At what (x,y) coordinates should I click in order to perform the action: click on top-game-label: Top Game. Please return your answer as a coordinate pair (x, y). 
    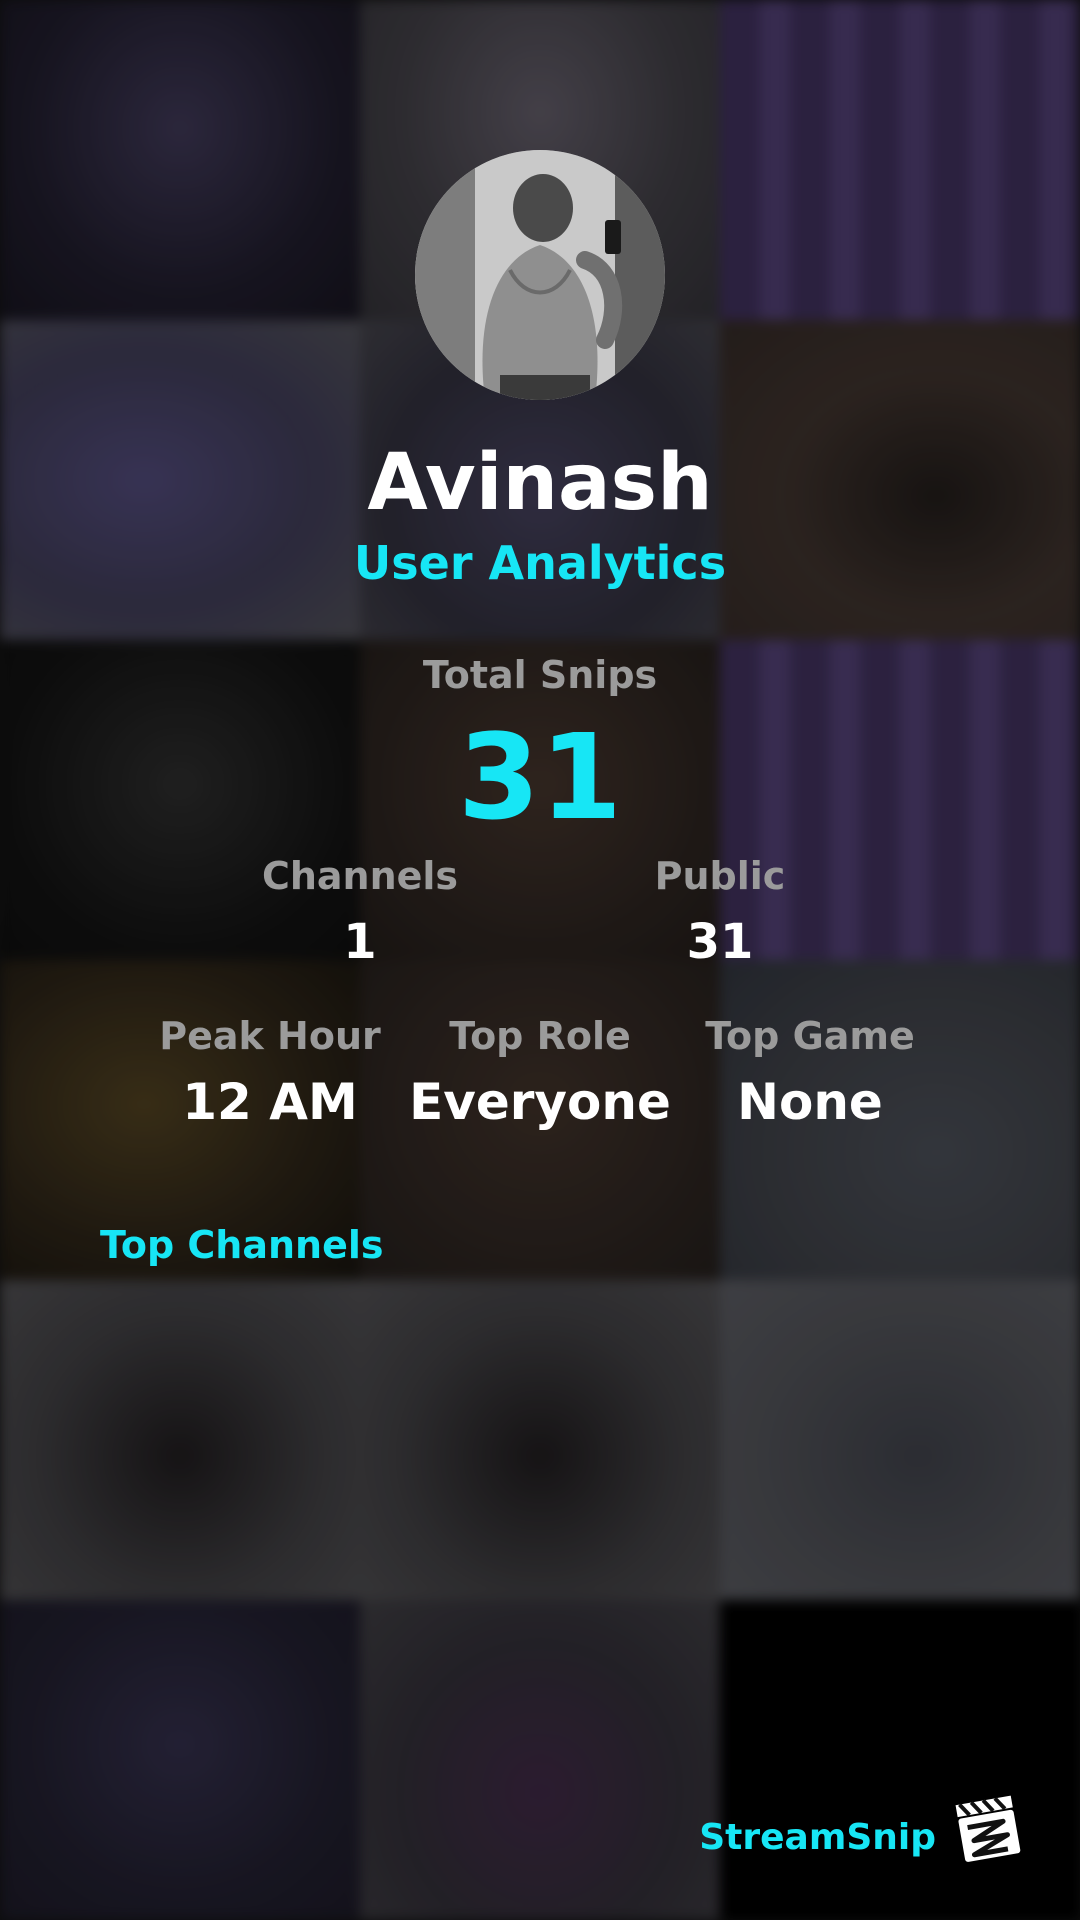
    Looking at the image, I should click on (810, 1036).